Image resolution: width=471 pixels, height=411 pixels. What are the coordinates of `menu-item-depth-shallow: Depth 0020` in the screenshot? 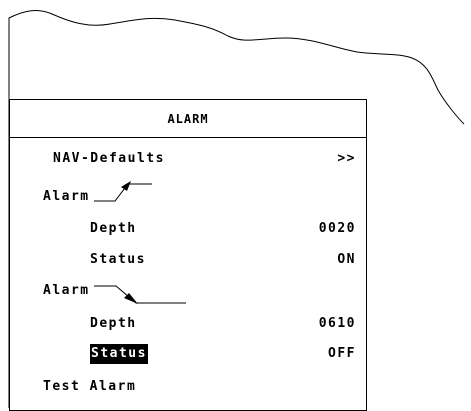 It's located at (188, 229).